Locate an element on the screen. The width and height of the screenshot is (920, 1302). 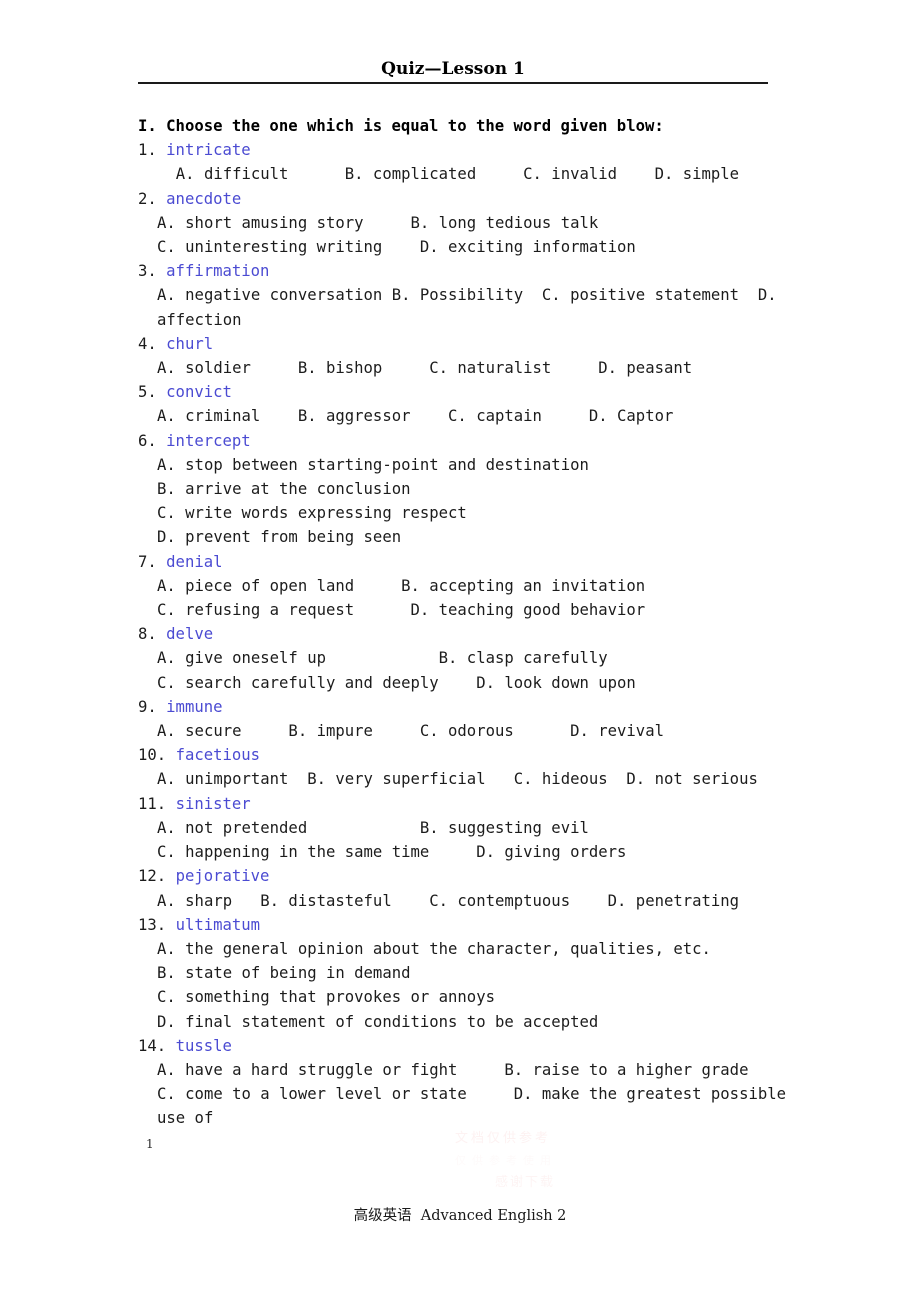
question-entry: 1. intricate is located at coordinates (462, 150).